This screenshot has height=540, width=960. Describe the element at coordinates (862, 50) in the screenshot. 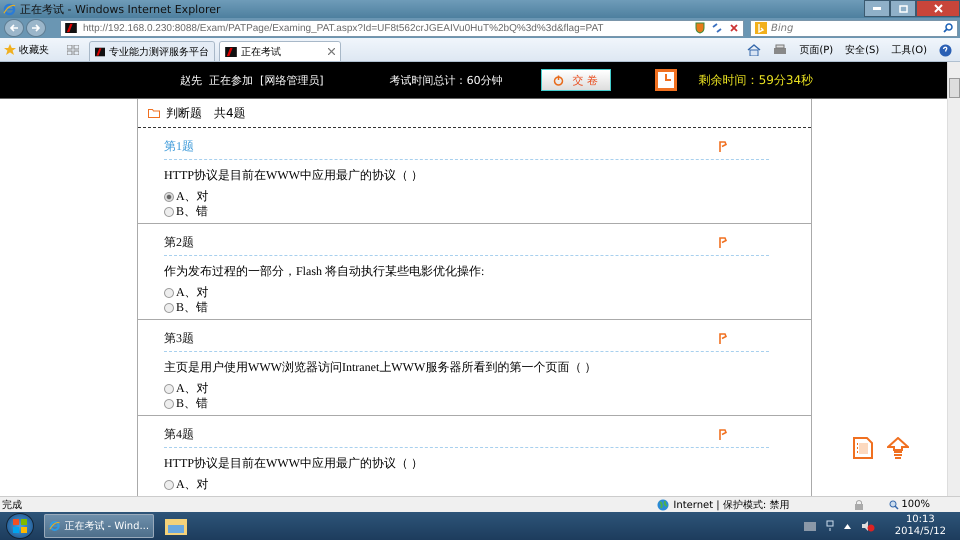

I see `command-menu: 安全(S)` at that location.